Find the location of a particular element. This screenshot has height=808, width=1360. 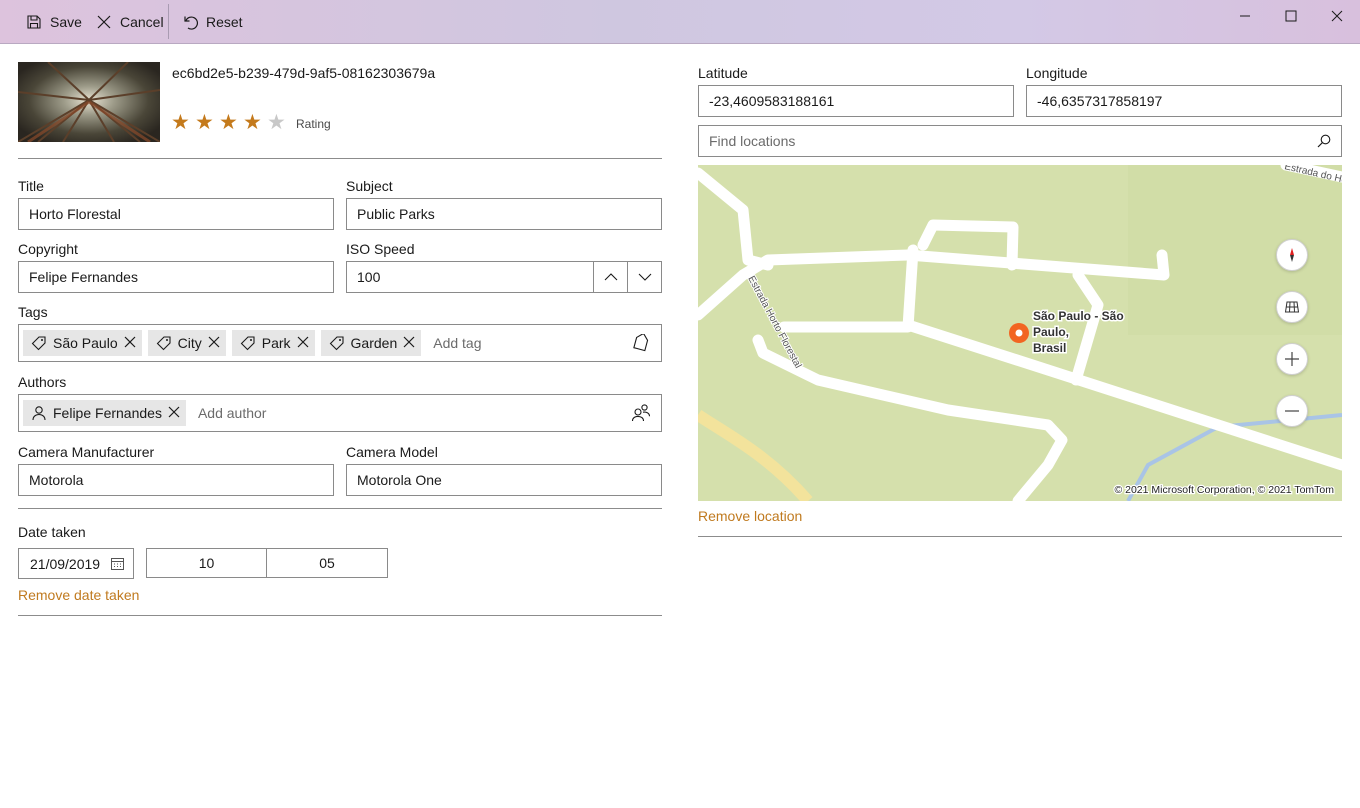

compass-button is located at coordinates (1292, 255).